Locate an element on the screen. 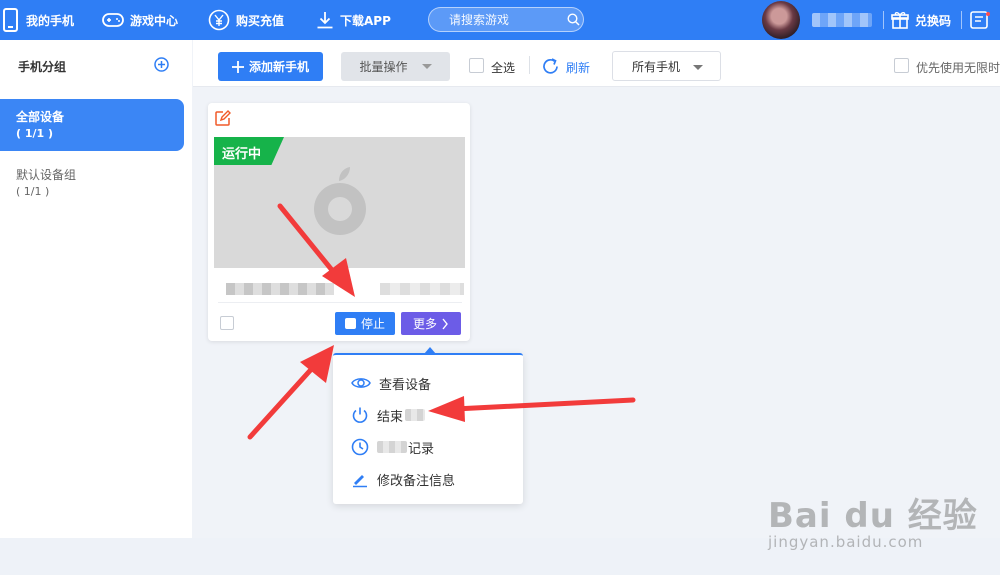 This screenshot has height=575, width=1000. menu-item-end: 结束 is located at coordinates (388, 415).